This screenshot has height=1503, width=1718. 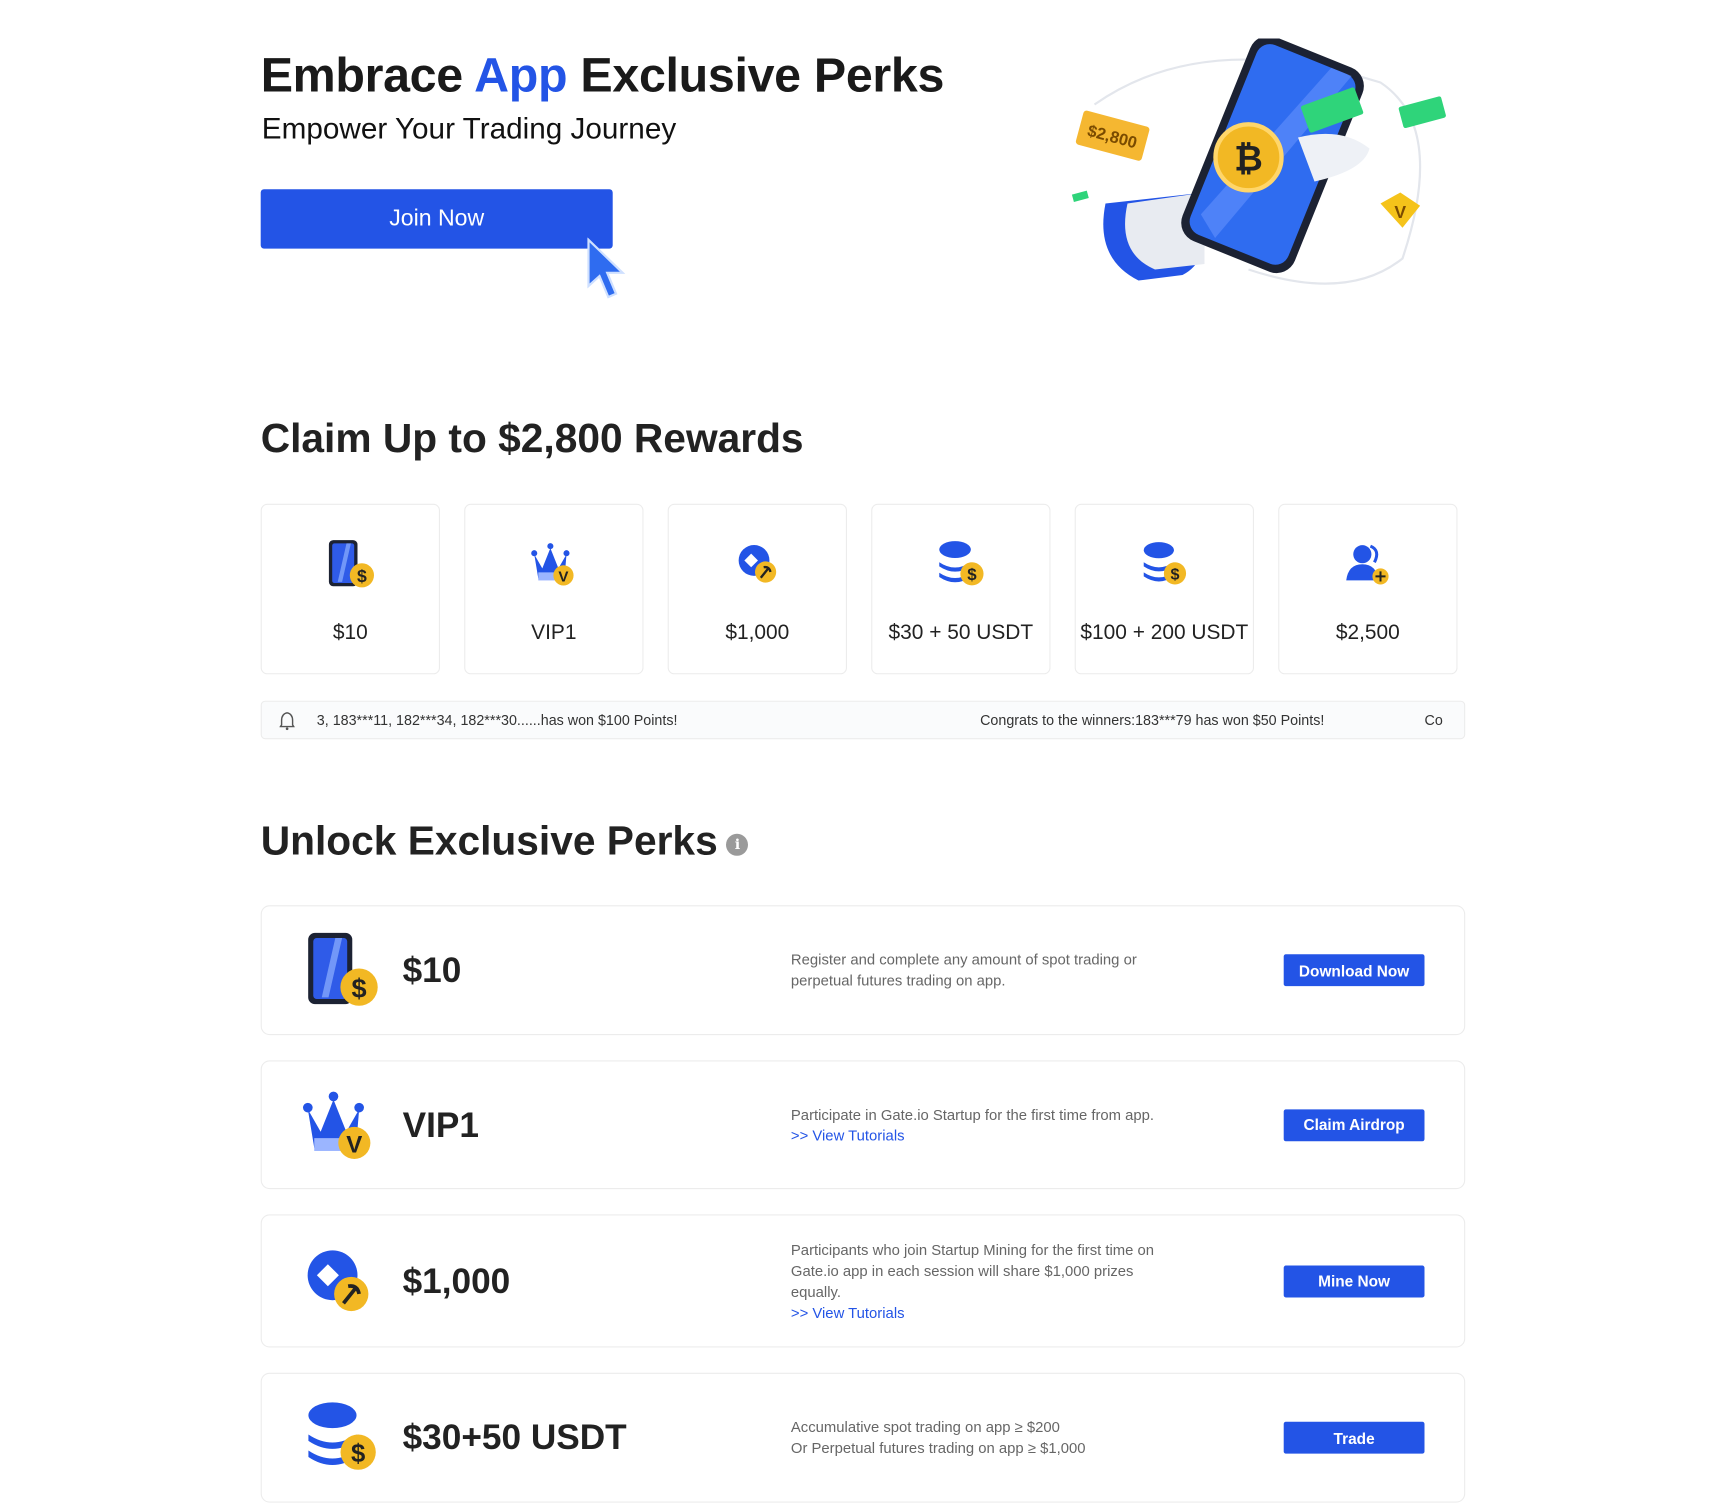 I want to click on reward-card: $10, so click(x=350, y=589).